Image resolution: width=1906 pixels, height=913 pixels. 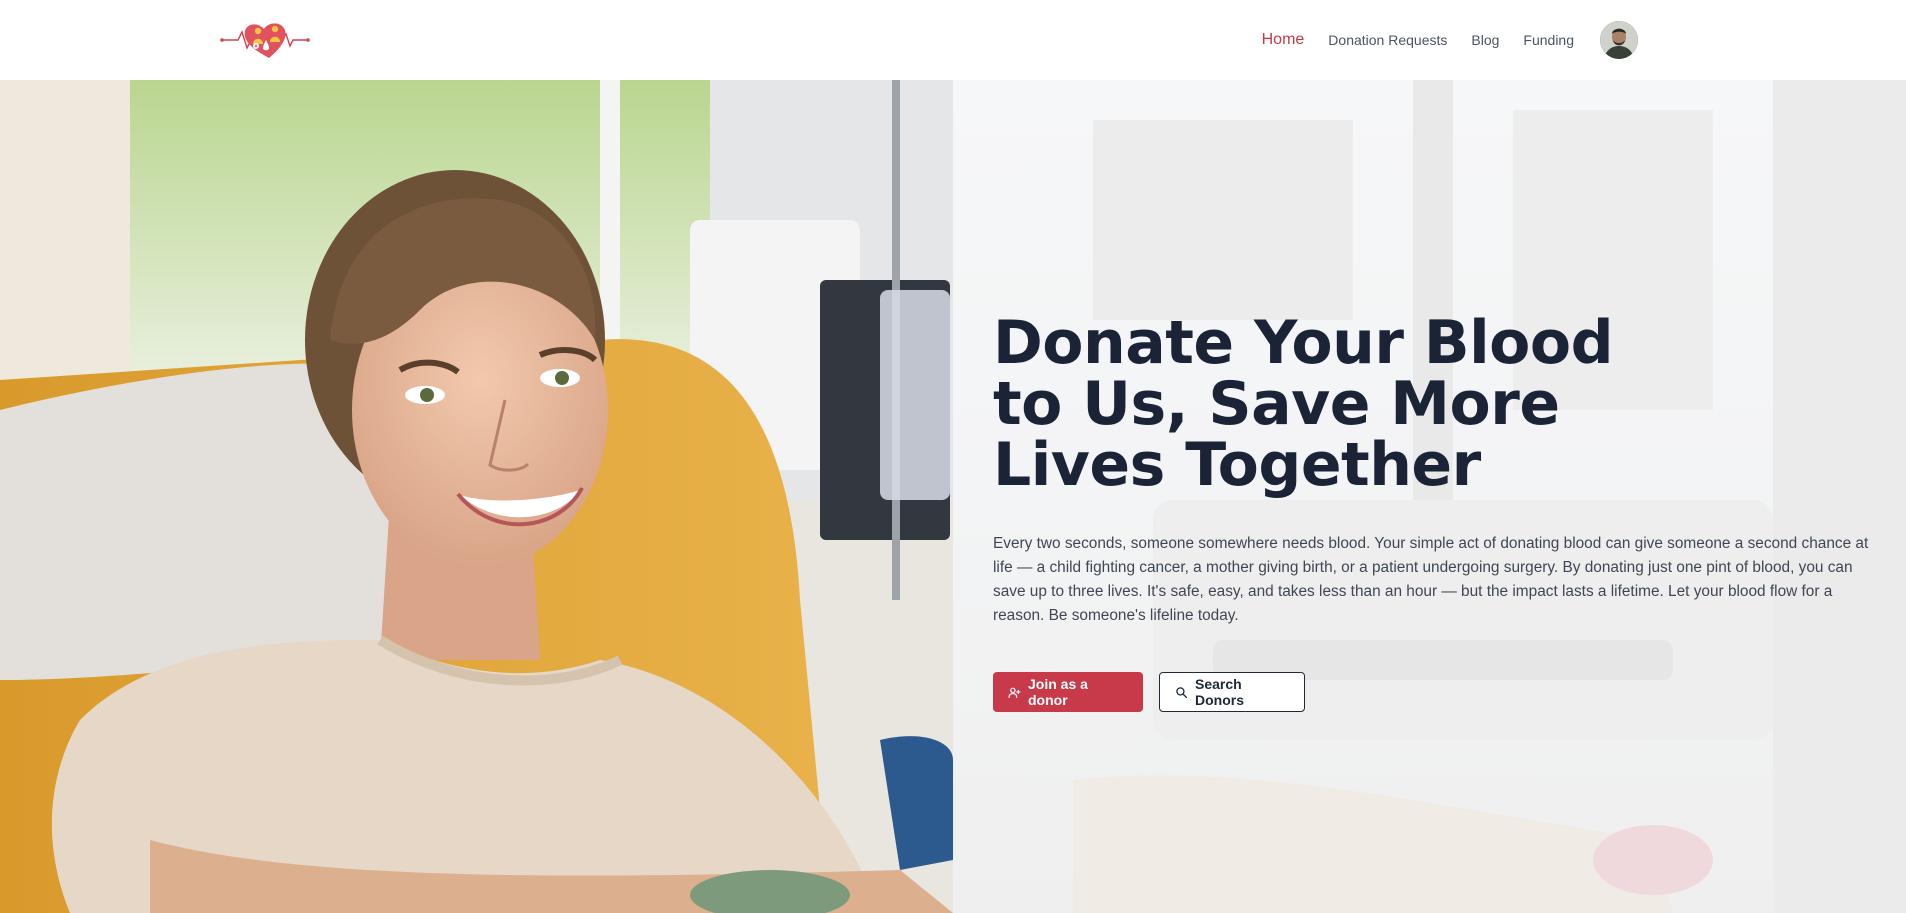 I want to click on main-nav: Home Donation Requests Blog Funding, so click(x=1438, y=40).